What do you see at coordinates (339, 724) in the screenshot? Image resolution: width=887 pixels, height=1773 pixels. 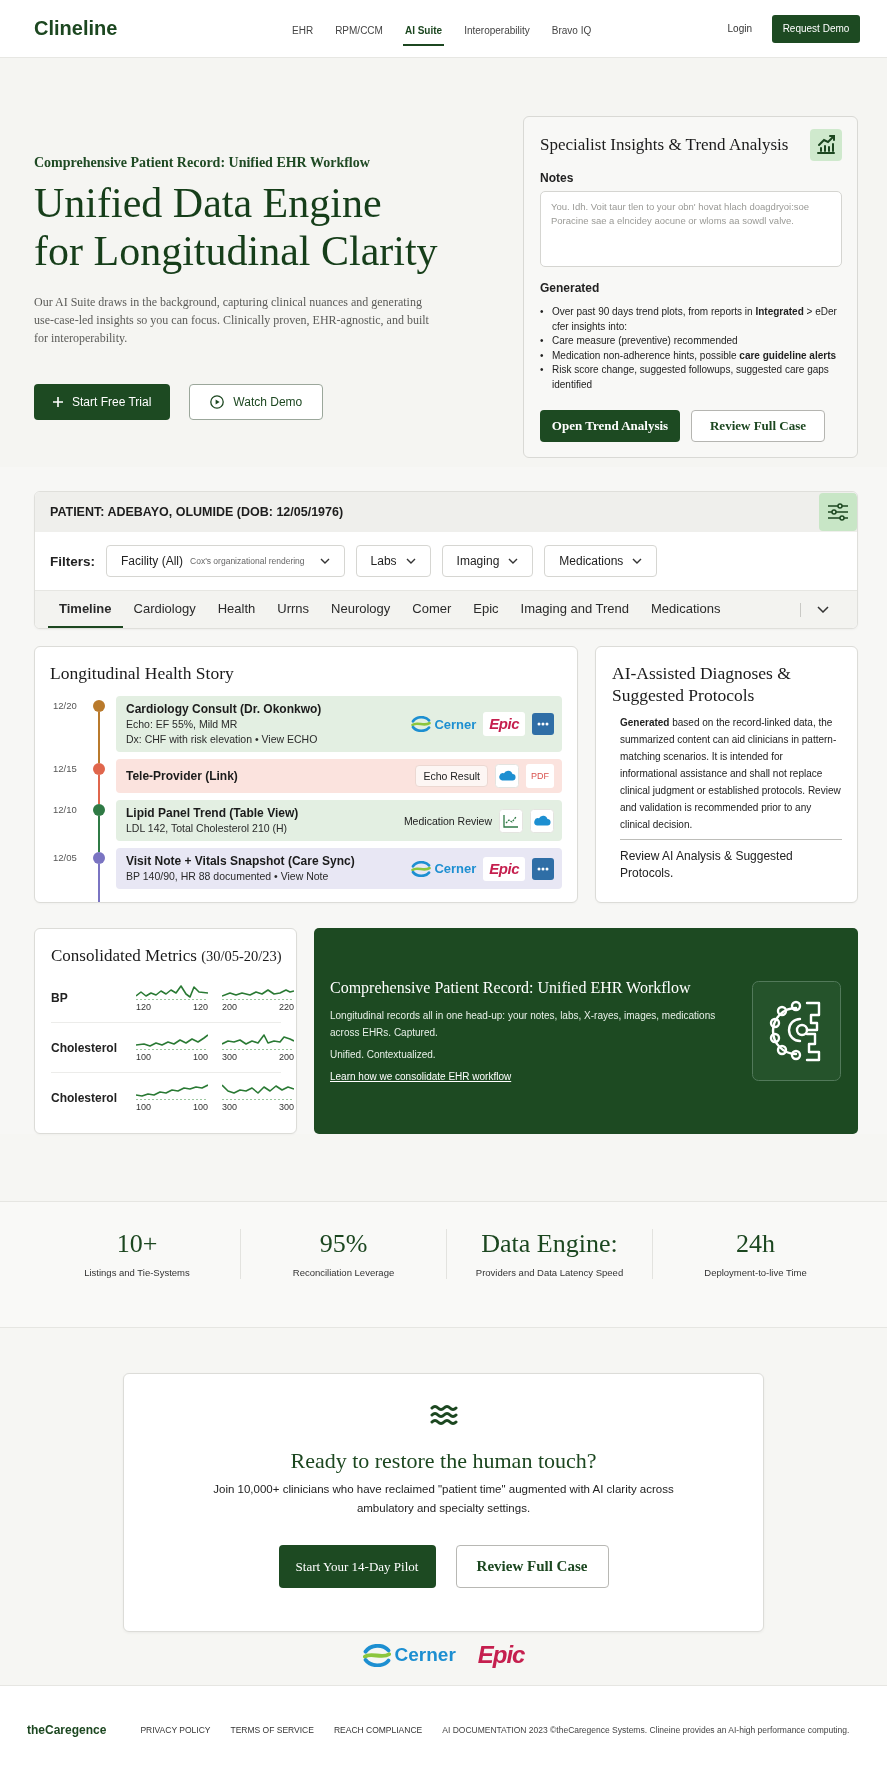 I see `timeline-entry: Cardiology Consult (Dr. Okonkwo) Echo: EF 55%, Mild MR Dx: CHF with risk elevation • View ECHO Cerner Epic` at bounding box center [339, 724].